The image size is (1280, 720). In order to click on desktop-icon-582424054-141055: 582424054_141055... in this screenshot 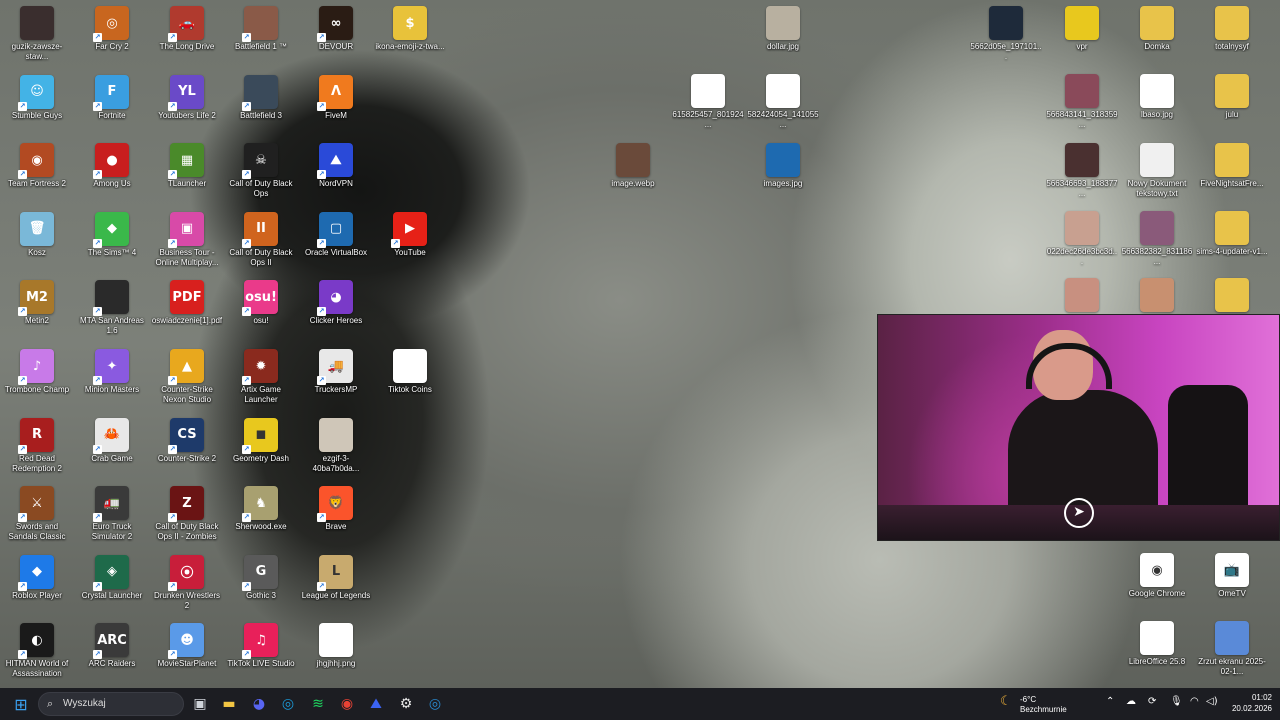, I will do `click(783, 100)`.